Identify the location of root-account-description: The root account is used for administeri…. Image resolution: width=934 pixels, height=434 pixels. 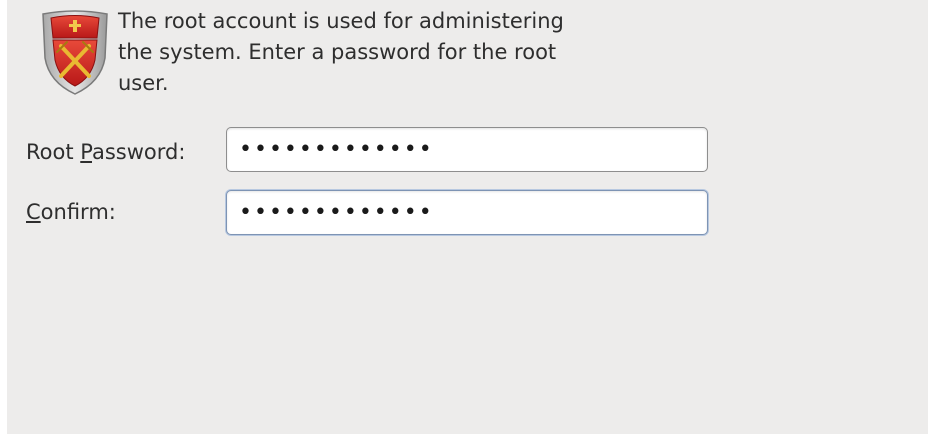
(398, 52).